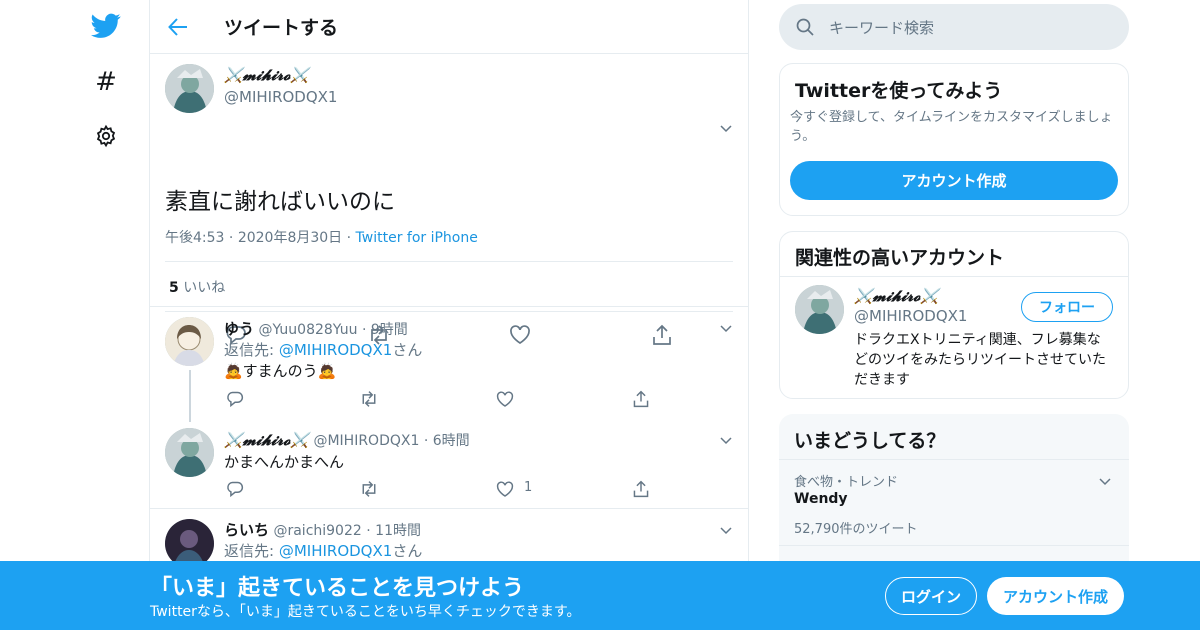  Describe the element at coordinates (931, 596) in the screenshot. I see `login-button: ログイン` at that location.